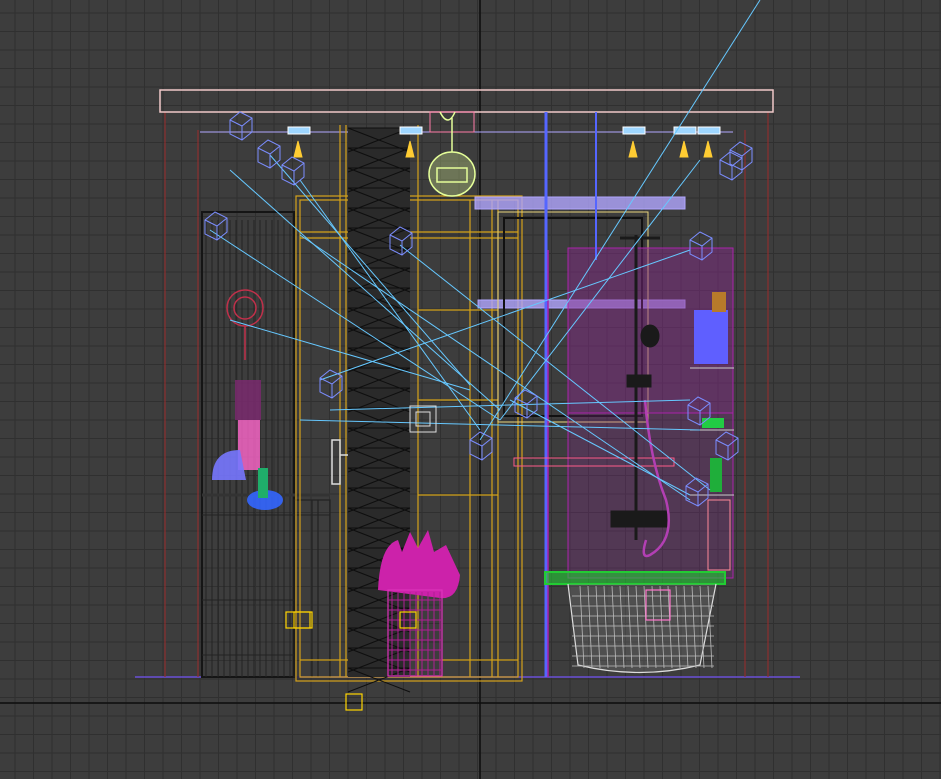 The height and width of the screenshot is (779, 941). I want to click on left-shelving-unit, so click(265, 444).